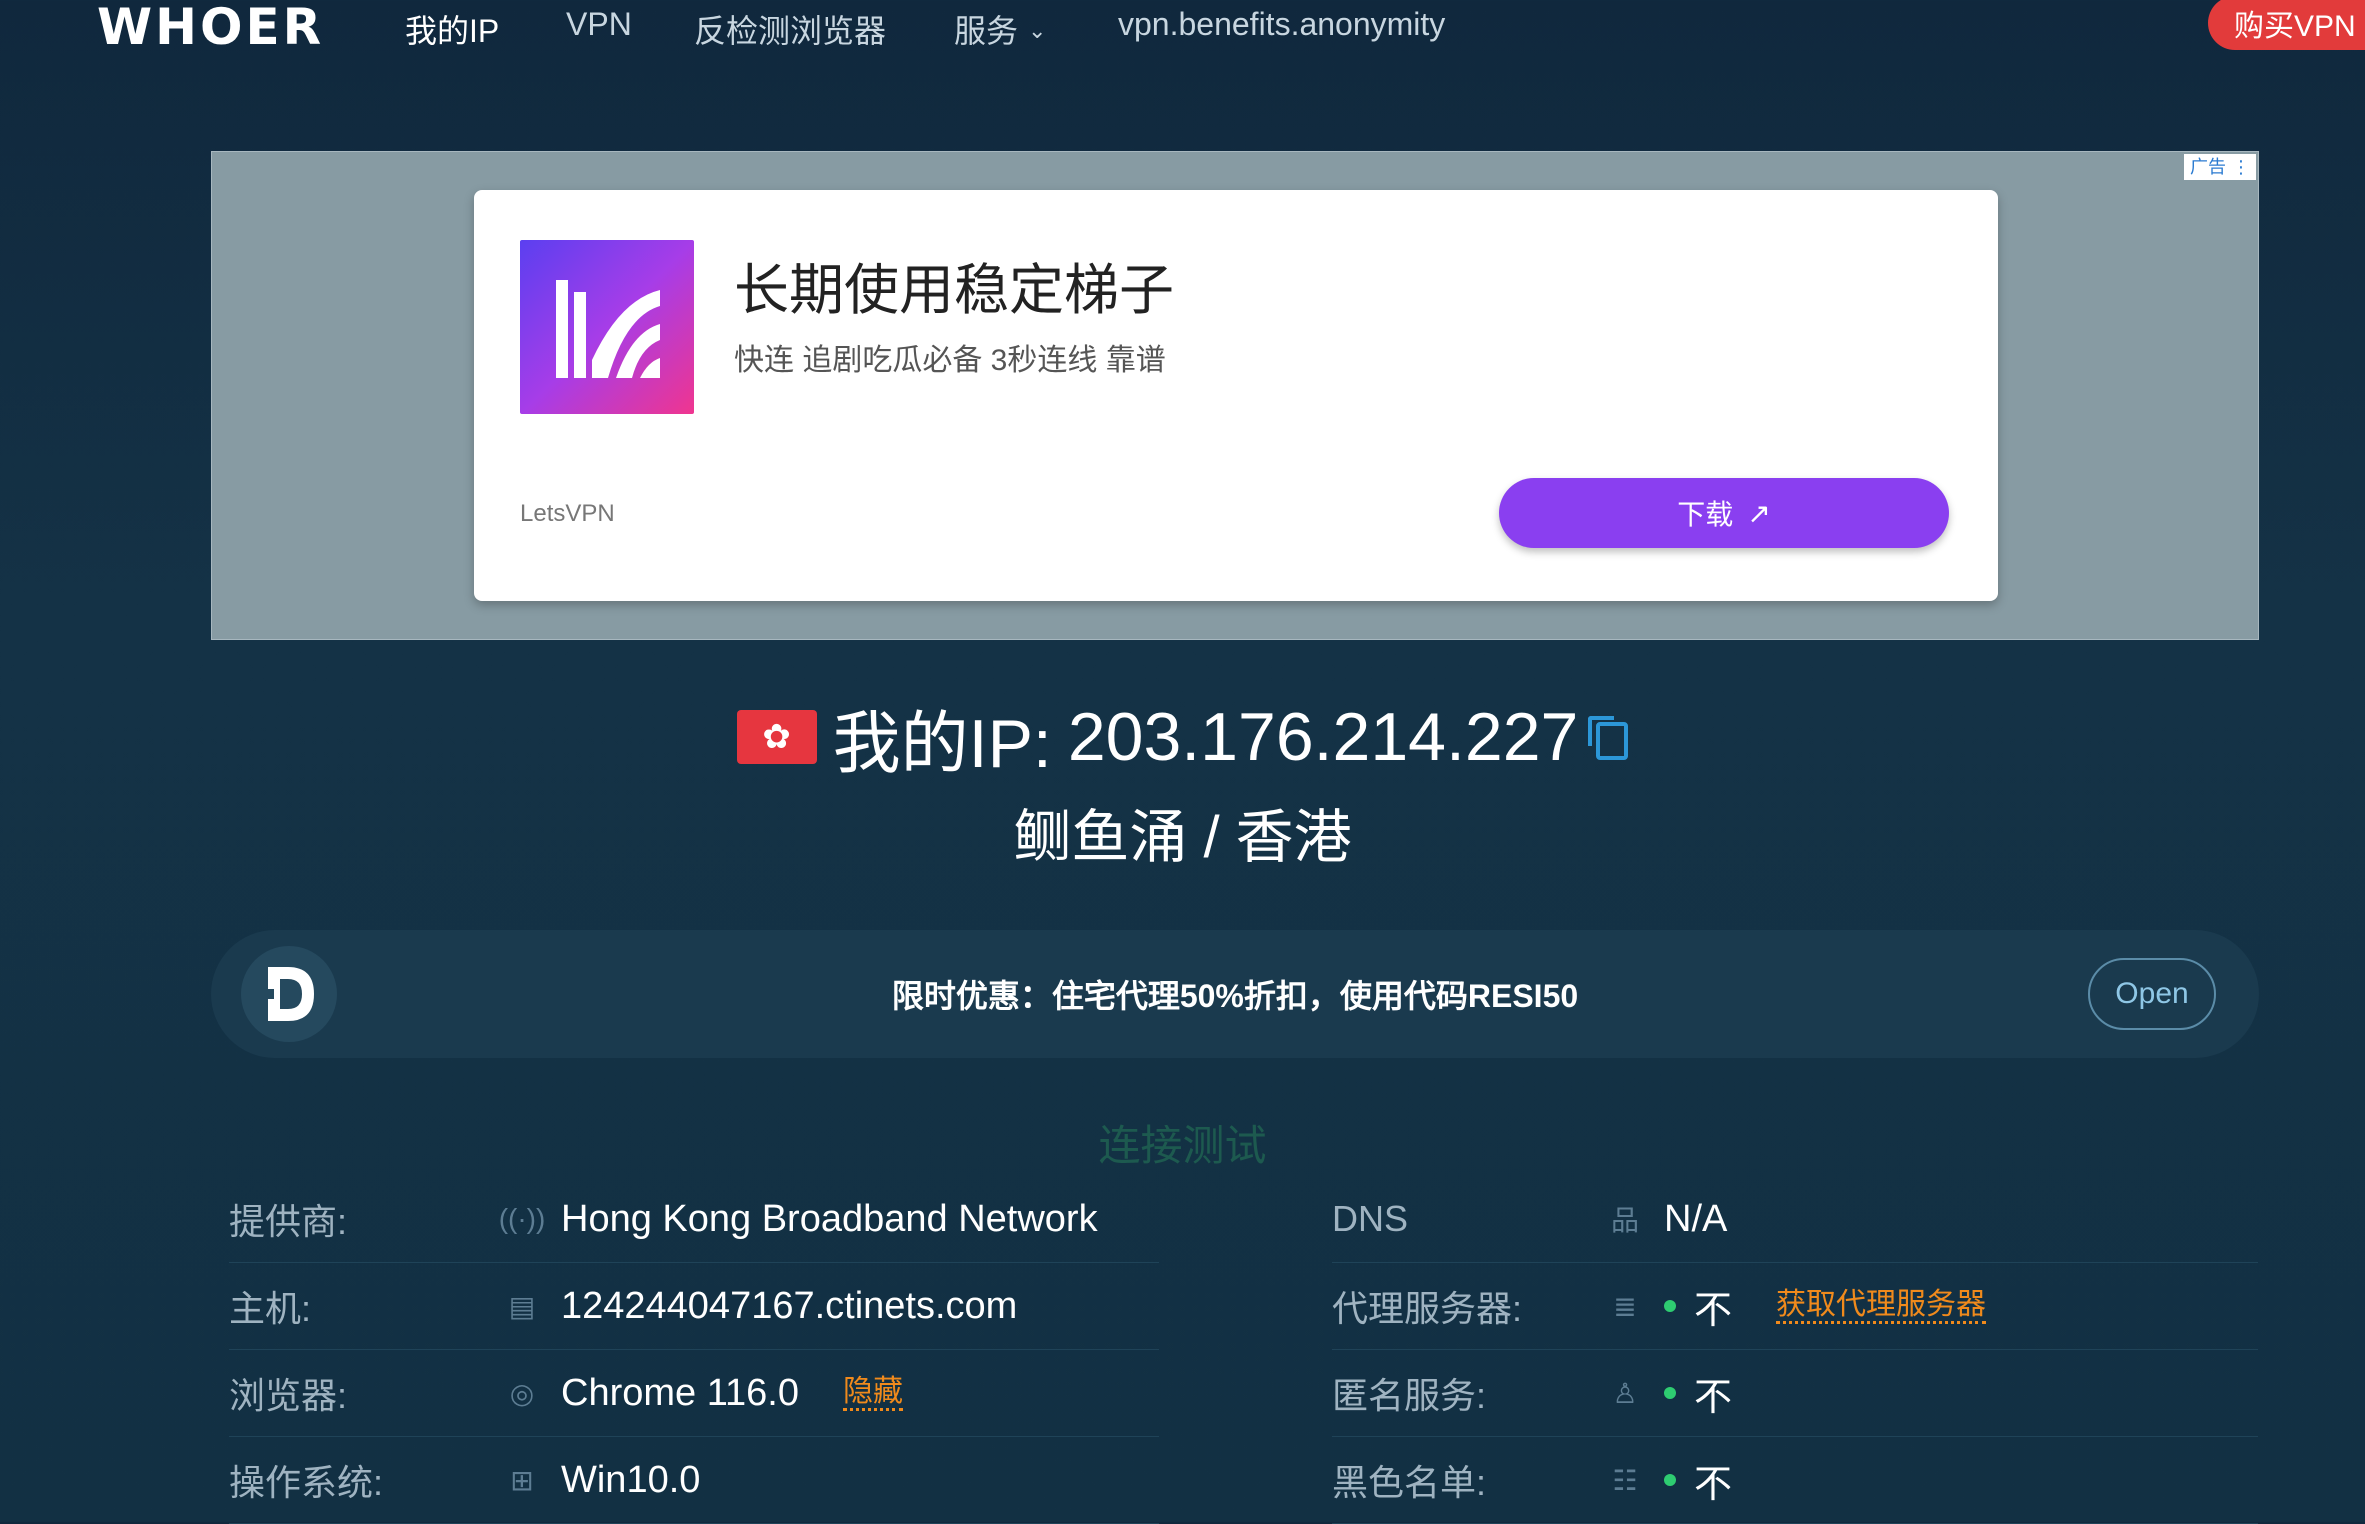 This screenshot has width=2365, height=1524. I want to click on chevron-down-icon: ⌄, so click(1037, 30).